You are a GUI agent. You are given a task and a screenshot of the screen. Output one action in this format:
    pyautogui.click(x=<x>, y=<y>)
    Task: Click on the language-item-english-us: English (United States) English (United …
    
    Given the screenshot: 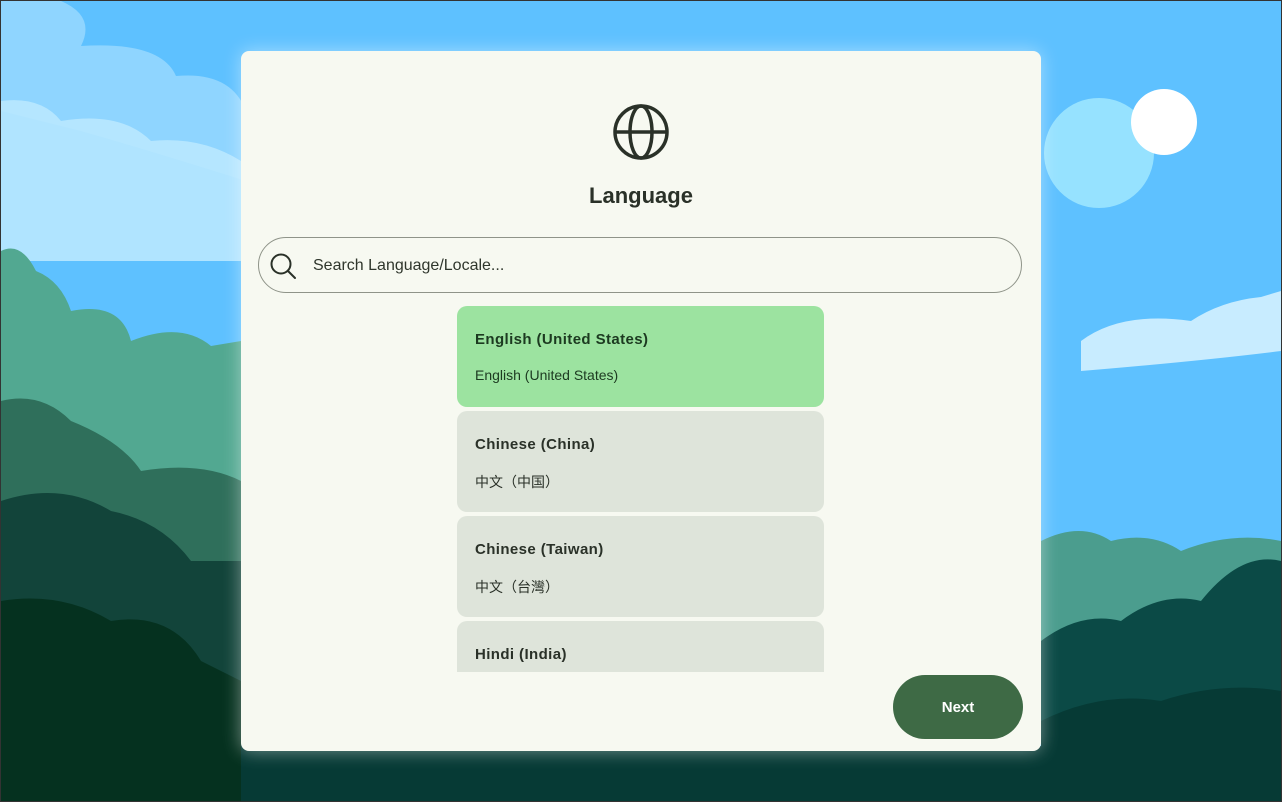 What is the action you would take?
    pyautogui.click(x=640, y=356)
    